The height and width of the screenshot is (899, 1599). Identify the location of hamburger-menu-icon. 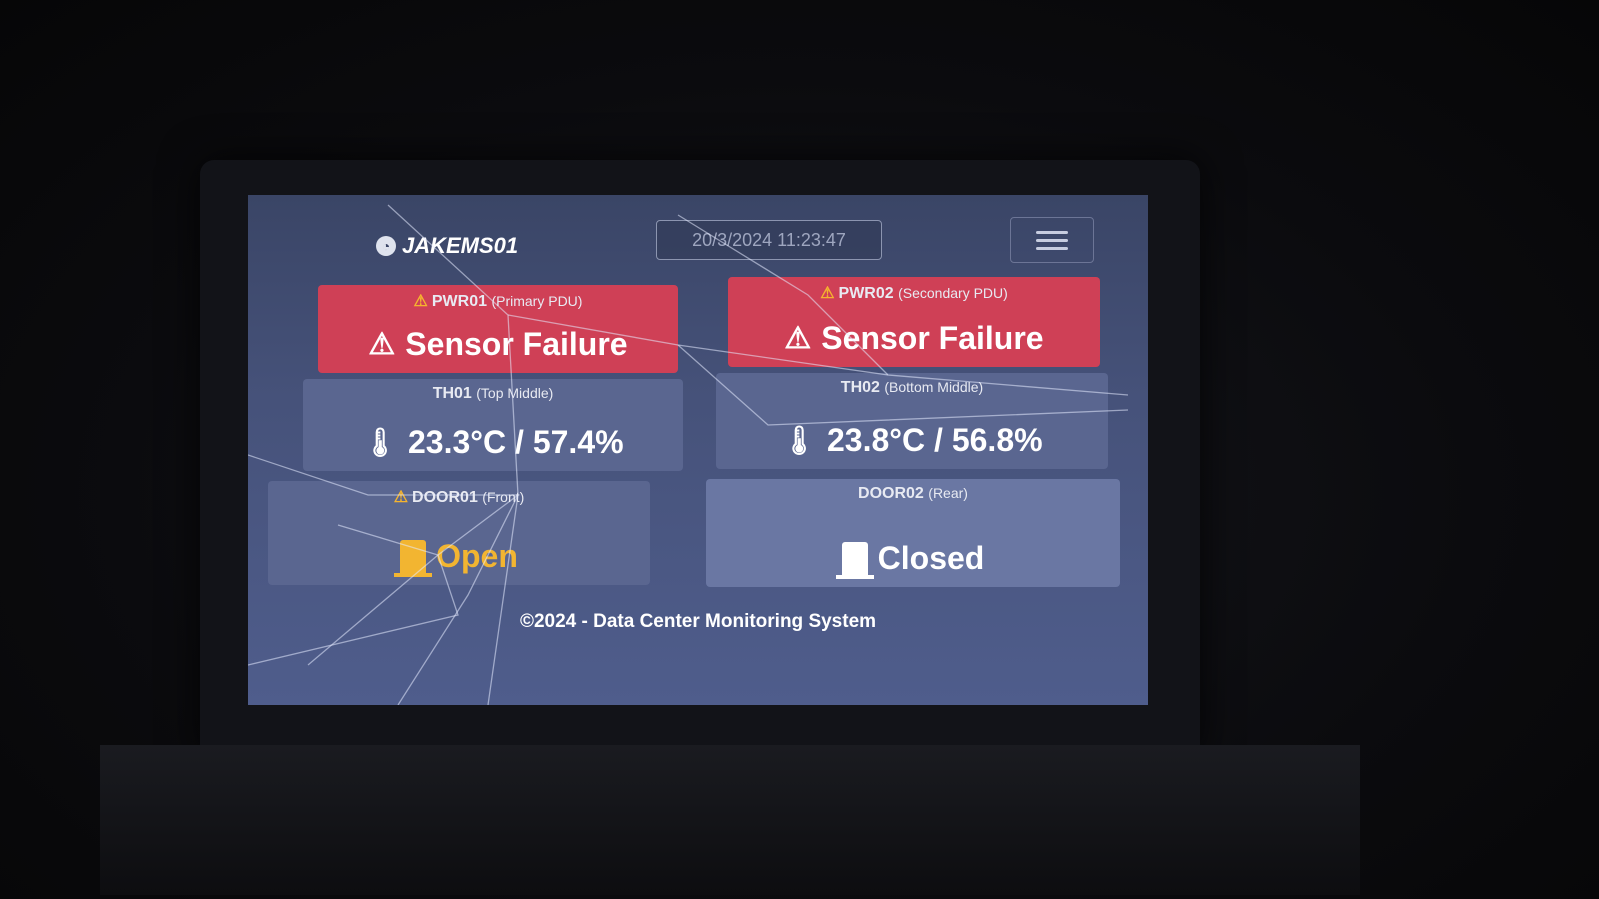
(1052, 240).